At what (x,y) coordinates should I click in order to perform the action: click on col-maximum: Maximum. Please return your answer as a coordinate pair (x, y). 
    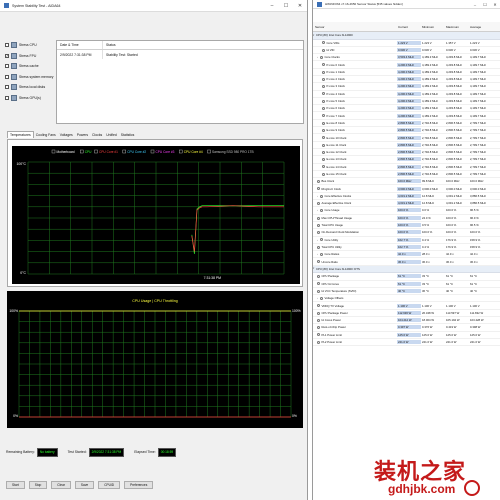
    Looking at the image, I should click on (457, 27).